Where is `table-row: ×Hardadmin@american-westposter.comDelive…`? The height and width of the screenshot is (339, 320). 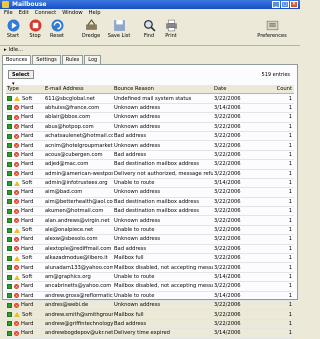
table-row: ×Hardadmin@american-westposter.comDelive… is located at coordinates (150, 174).